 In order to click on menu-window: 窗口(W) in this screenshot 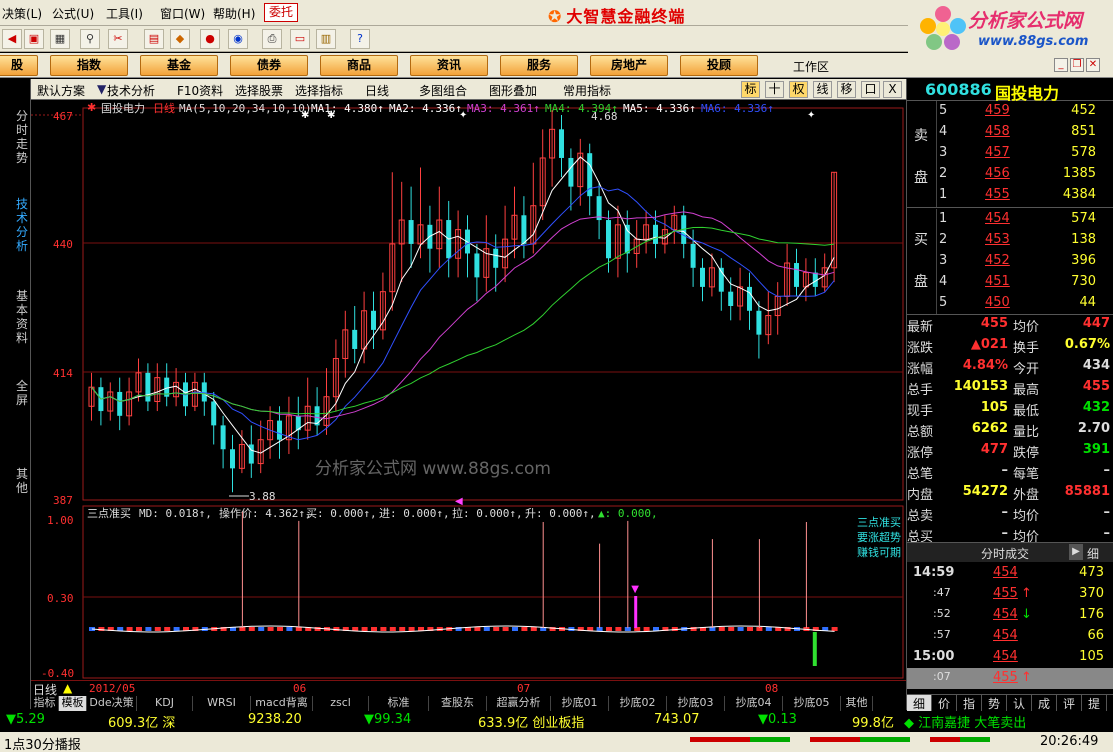, I will do `click(182, 13)`.